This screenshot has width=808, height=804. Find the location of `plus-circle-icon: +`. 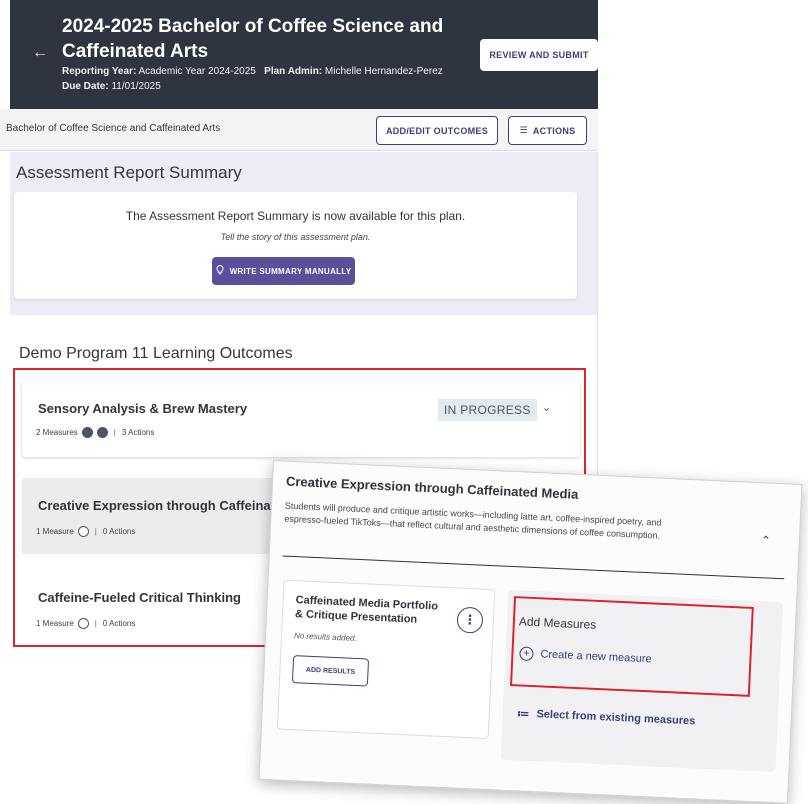

plus-circle-icon: + is located at coordinates (526, 654).